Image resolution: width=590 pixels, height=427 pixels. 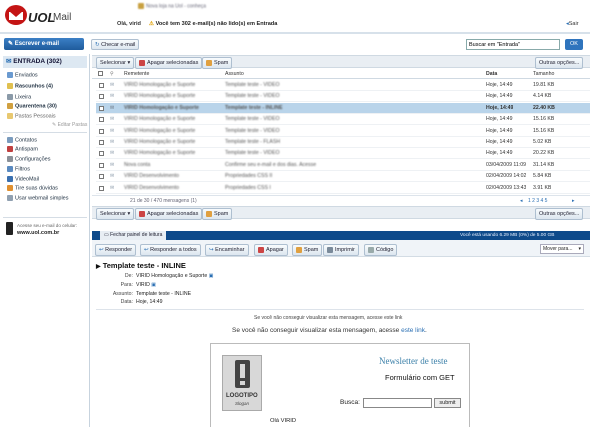 What do you see at coordinates (152, 176) in the screenshot?
I see `row-sender: VIRID Desenvolvimento` at bounding box center [152, 176].